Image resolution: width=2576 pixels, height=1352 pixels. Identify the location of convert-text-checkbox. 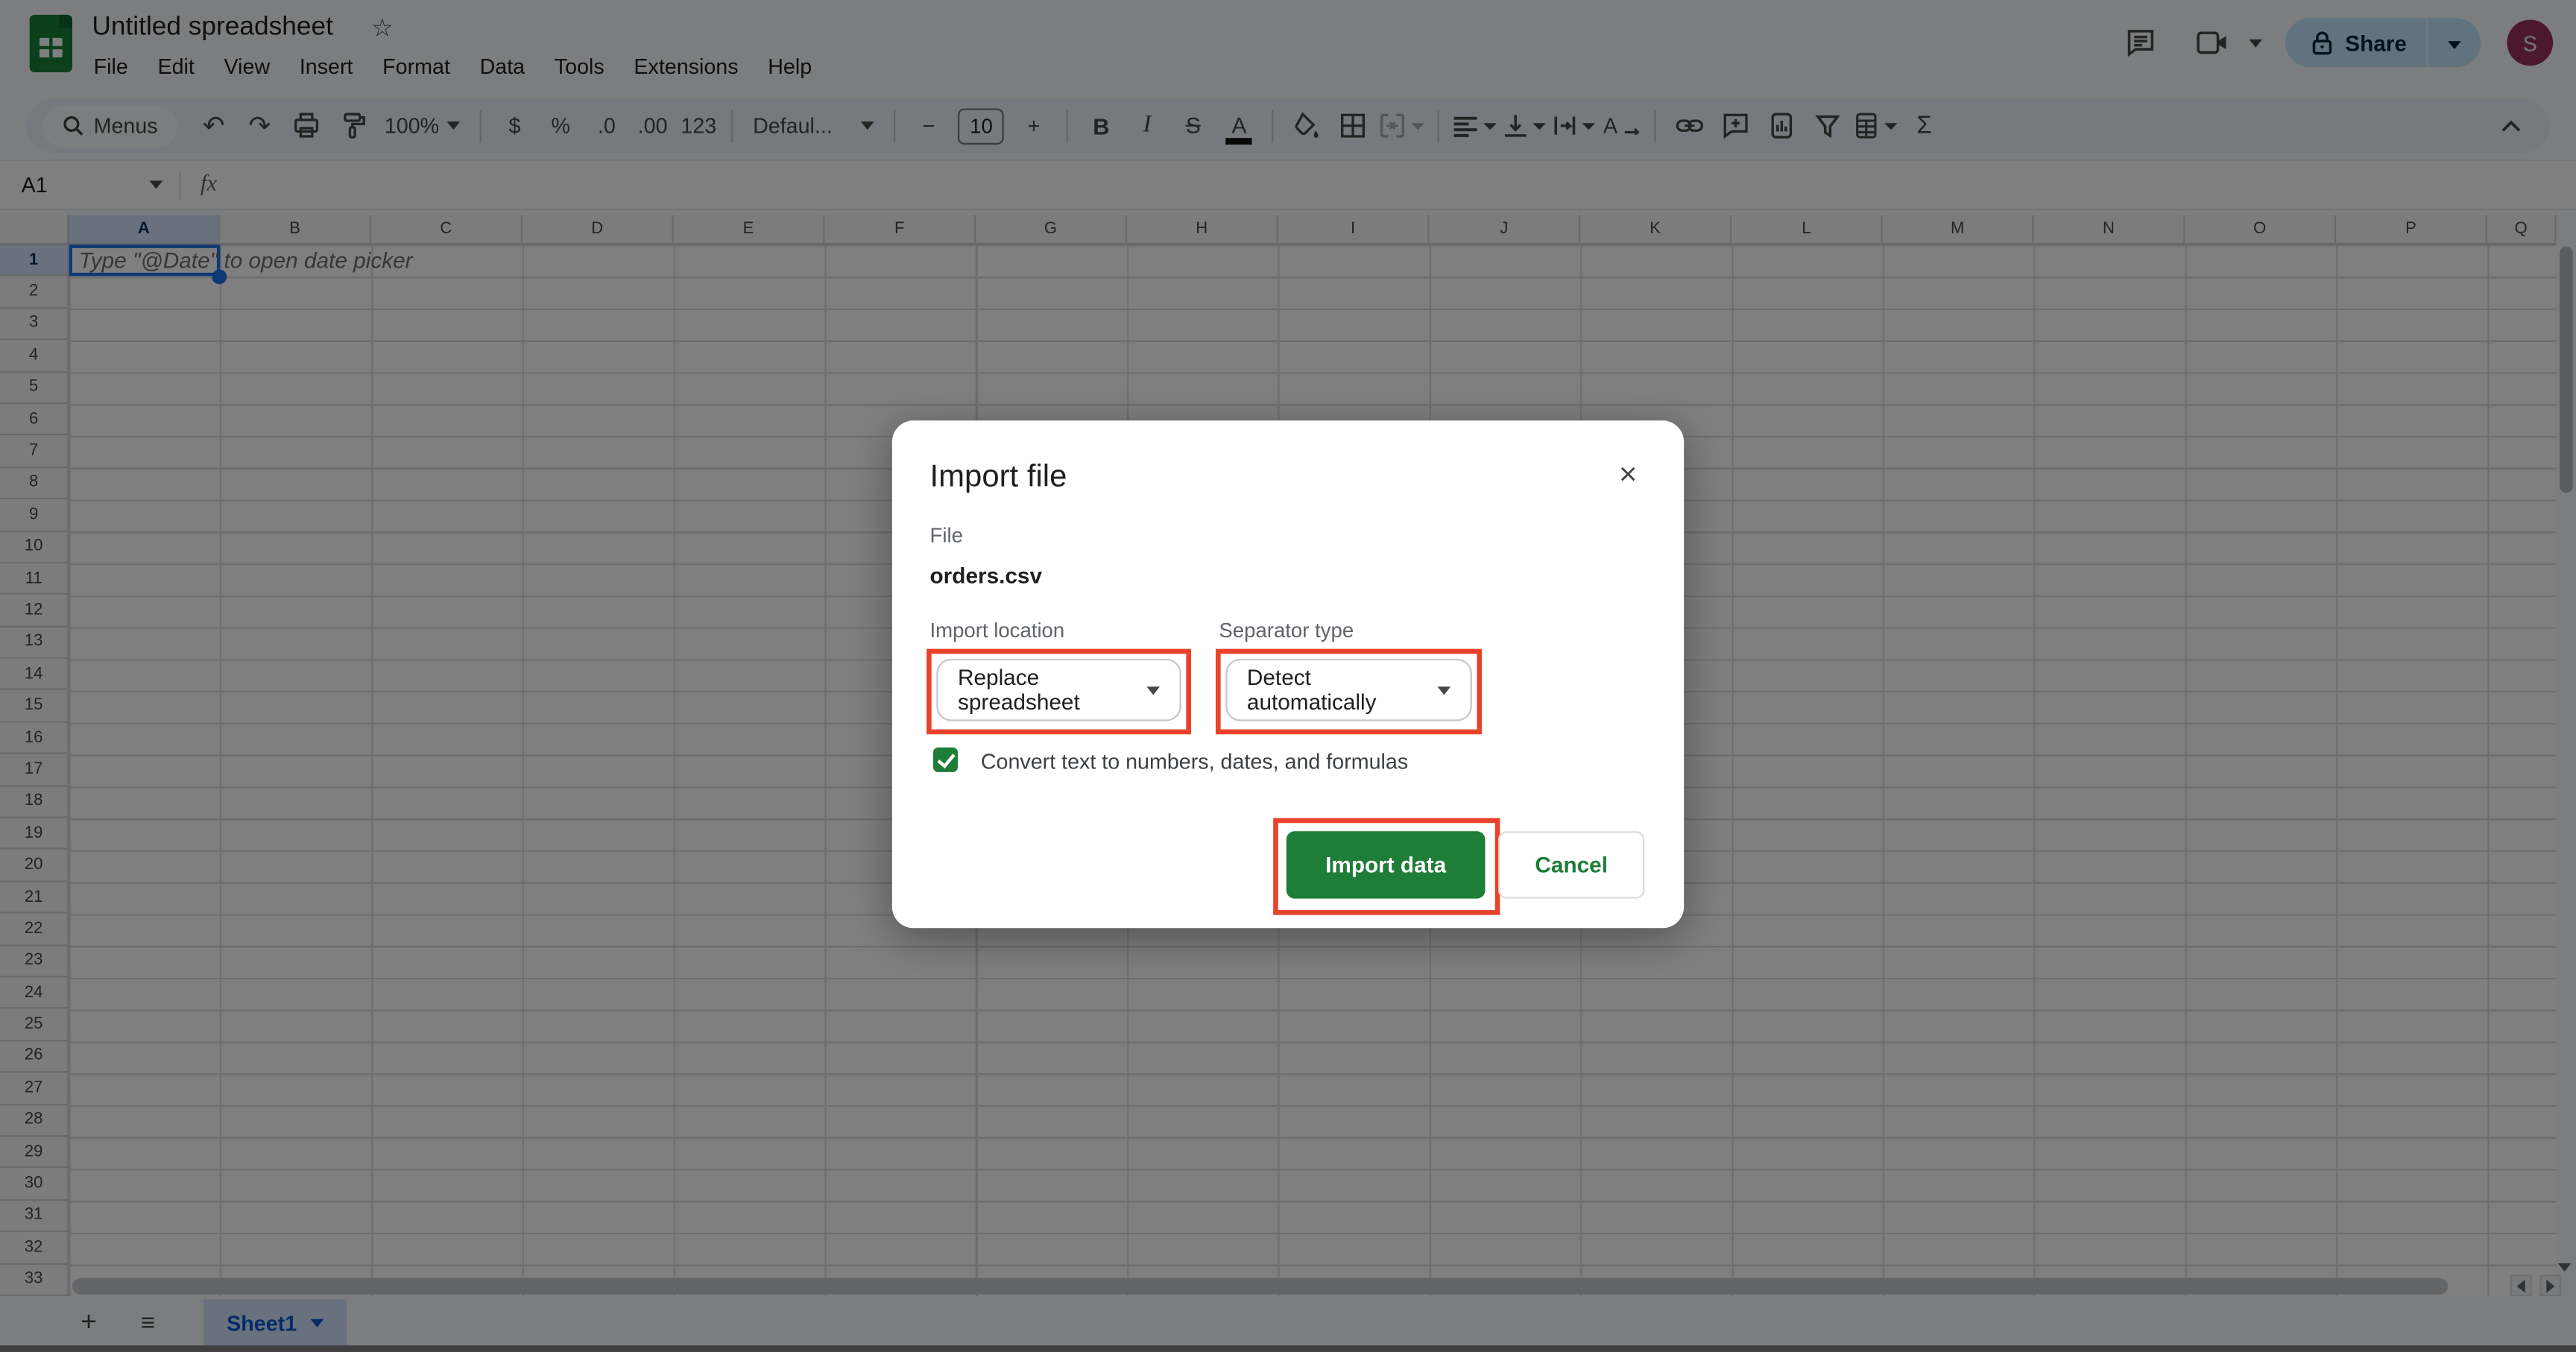
(945, 759).